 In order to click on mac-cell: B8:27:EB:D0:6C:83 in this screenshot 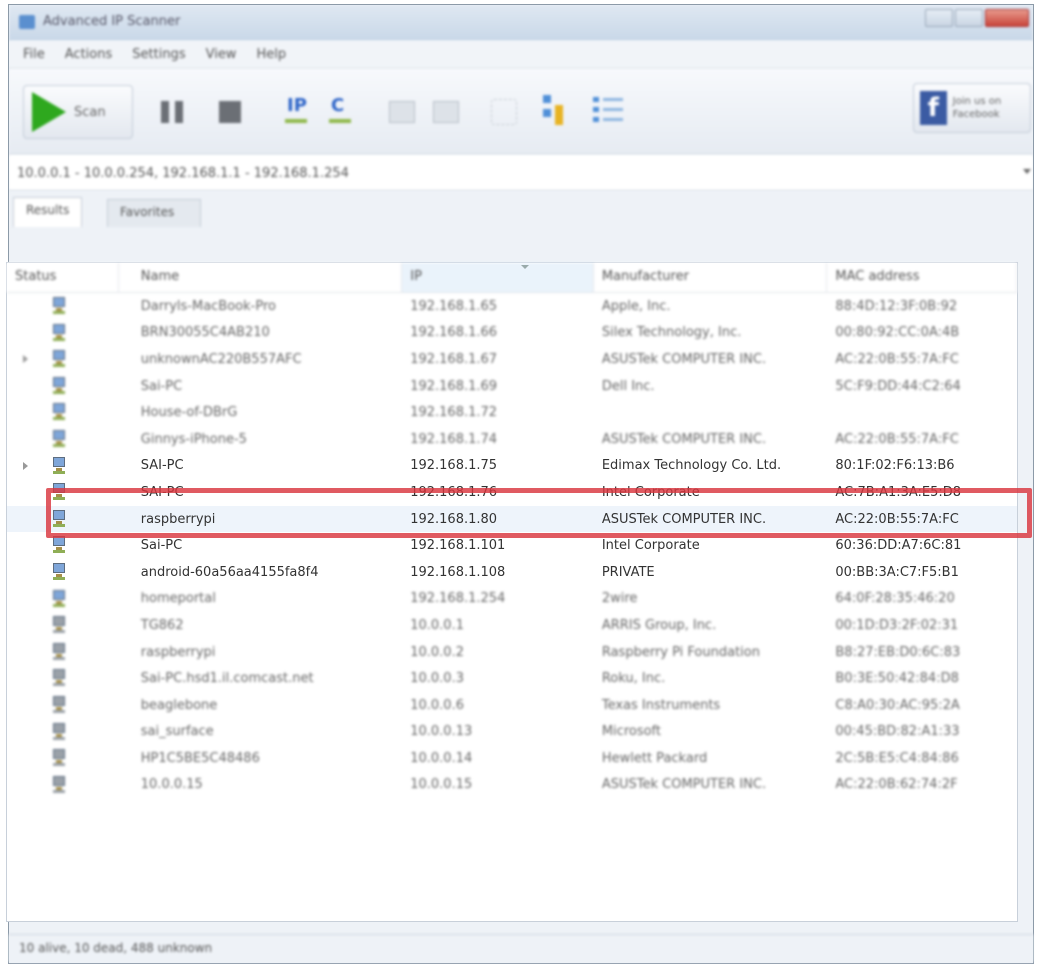, I will do `click(898, 652)`.